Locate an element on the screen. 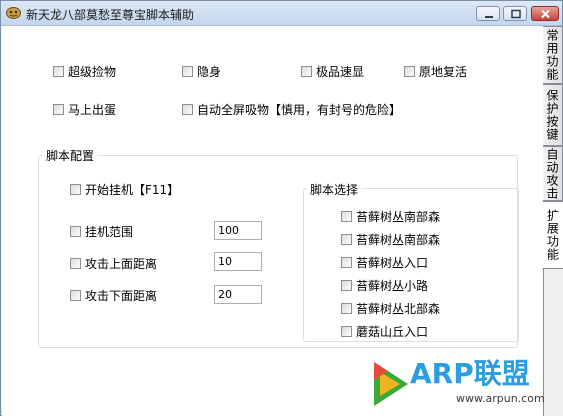  tab-common-functions: 常用功能 is located at coordinates (553, 55).